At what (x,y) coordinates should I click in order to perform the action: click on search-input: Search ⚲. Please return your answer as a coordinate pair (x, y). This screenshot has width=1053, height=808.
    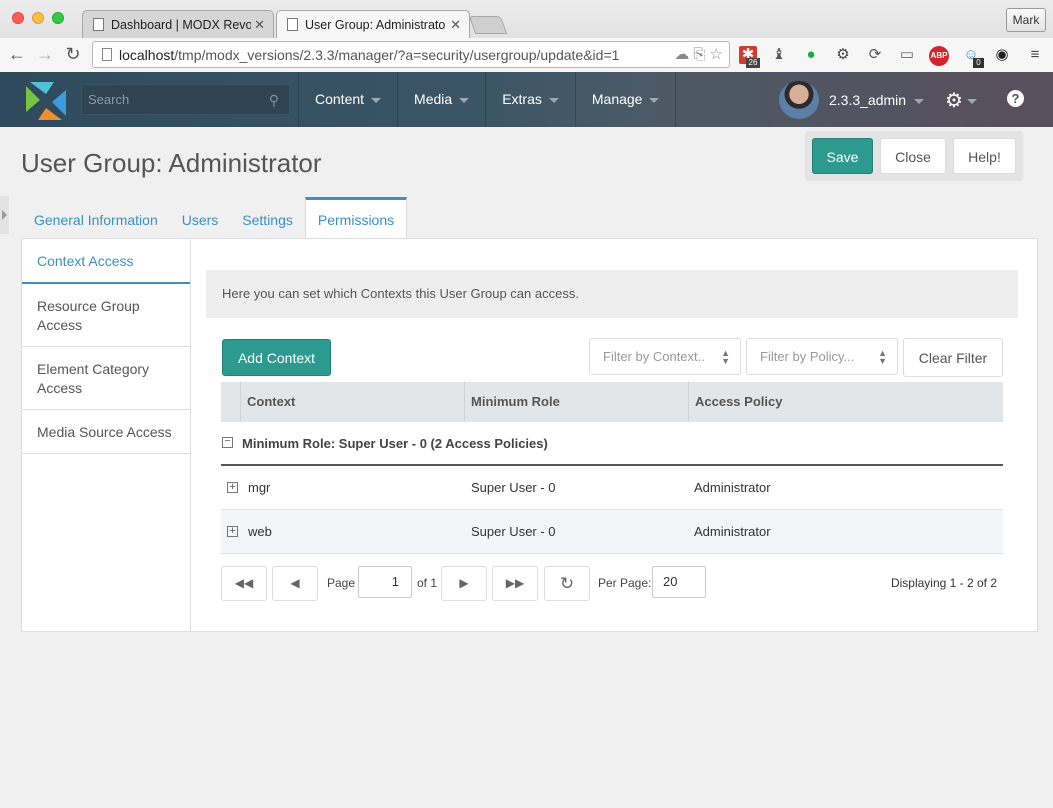
    Looking at the image, I should click on (185, 99).